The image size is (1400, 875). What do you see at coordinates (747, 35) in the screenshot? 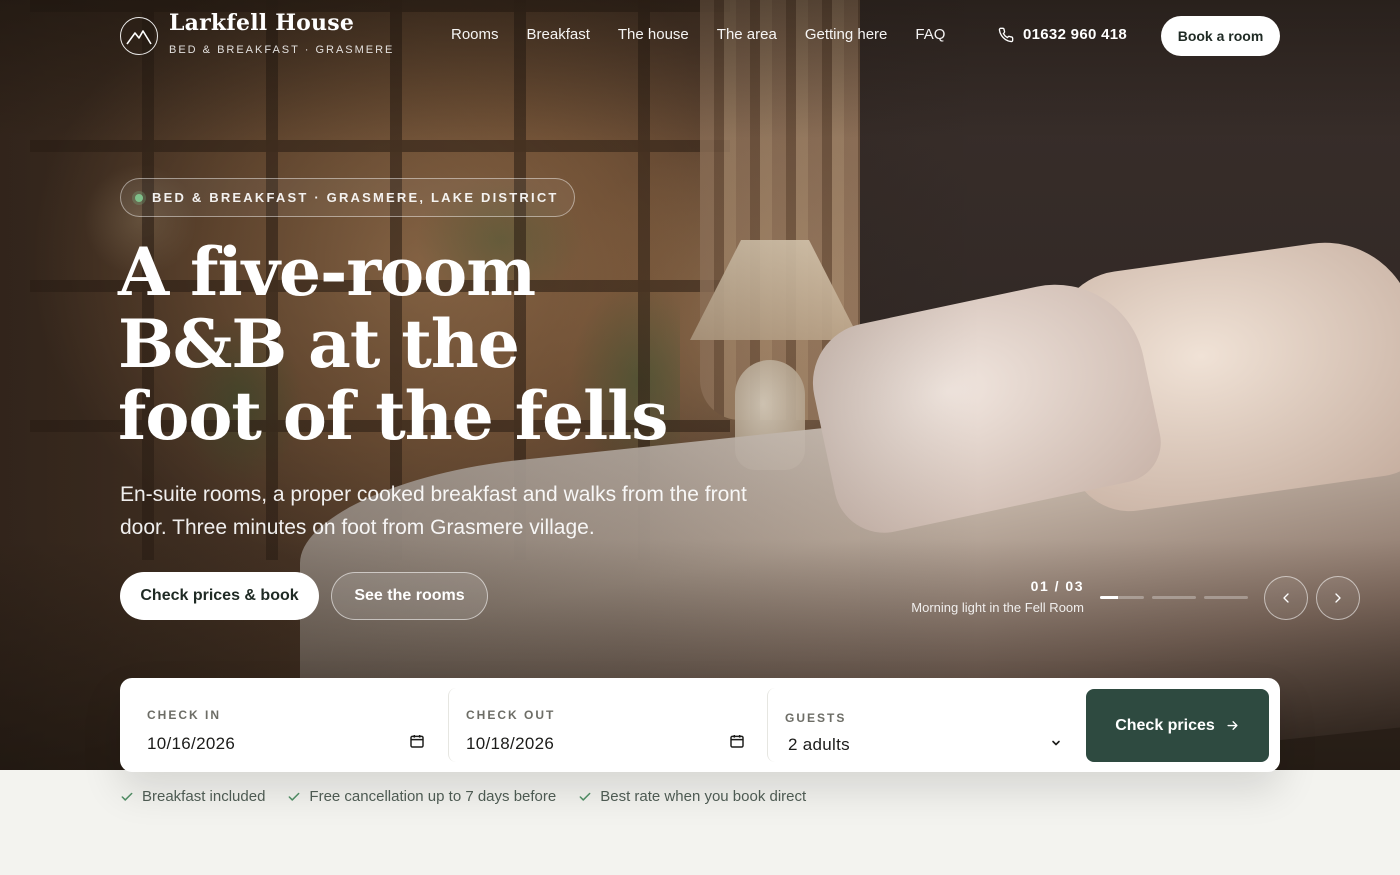
I see `nav-link-the-area: The area` at bounding box center [747, 35].